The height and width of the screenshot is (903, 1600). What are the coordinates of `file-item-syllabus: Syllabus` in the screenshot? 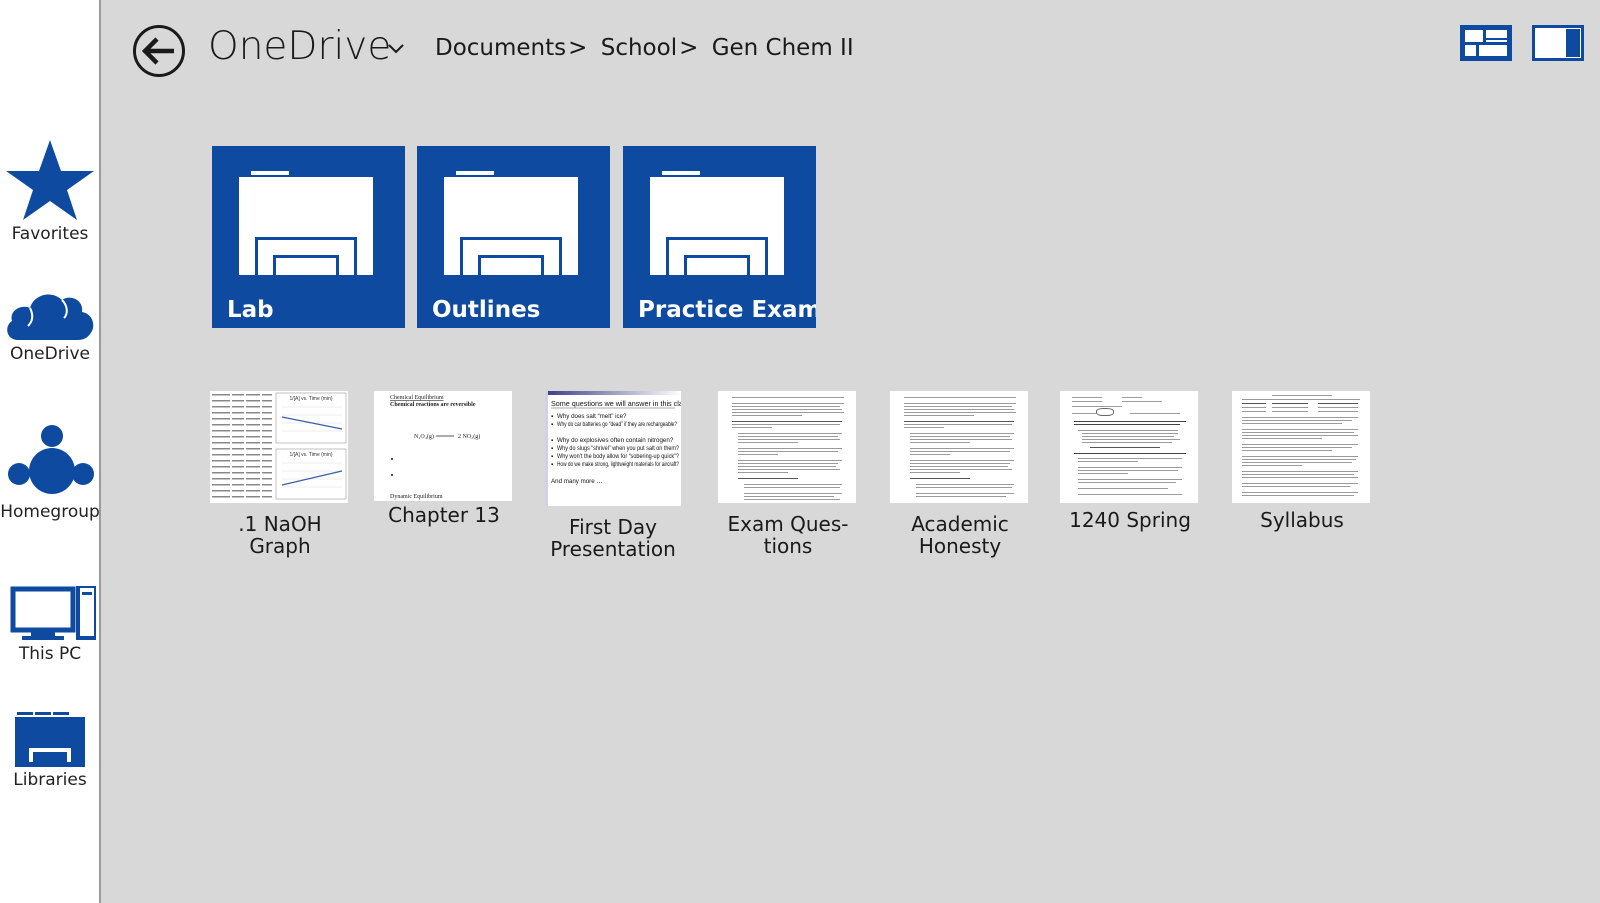 It's located at (1302, 461).